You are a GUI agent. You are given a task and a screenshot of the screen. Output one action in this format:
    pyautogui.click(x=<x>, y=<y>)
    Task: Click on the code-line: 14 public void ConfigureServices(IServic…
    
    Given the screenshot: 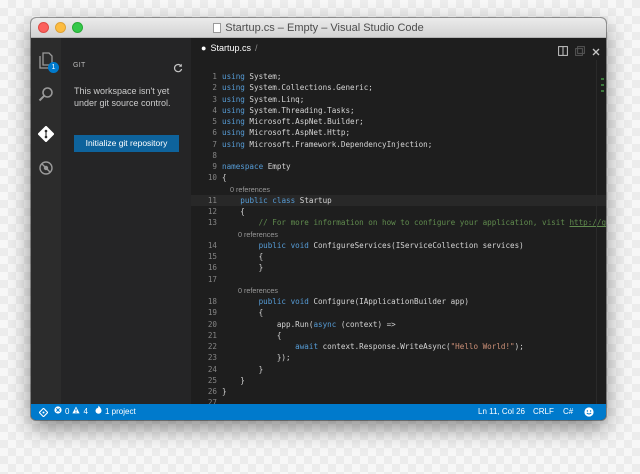 What is the action you would take?
    pyautogui.click(x=398, y=245)
    